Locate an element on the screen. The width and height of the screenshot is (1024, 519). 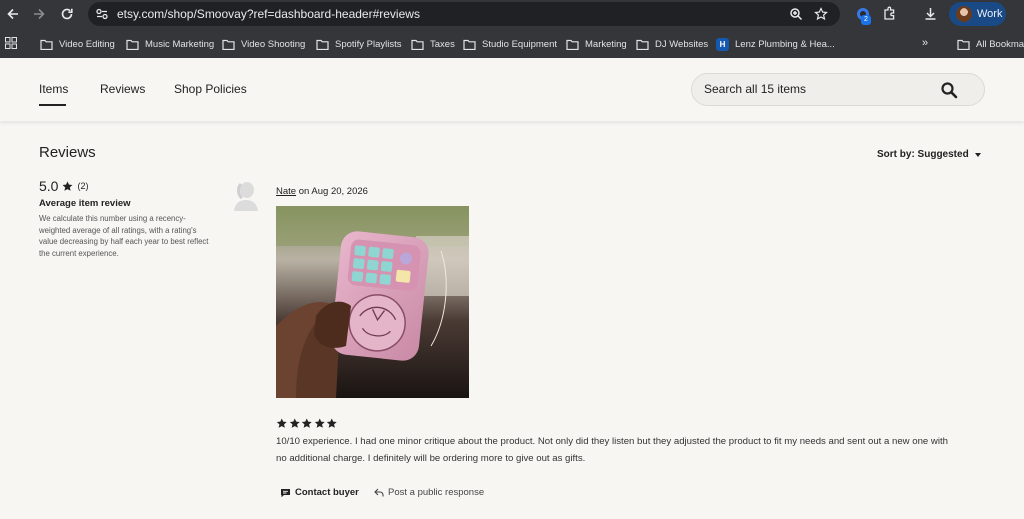
extension-badge: 2 is located at coordinates (866, 20).